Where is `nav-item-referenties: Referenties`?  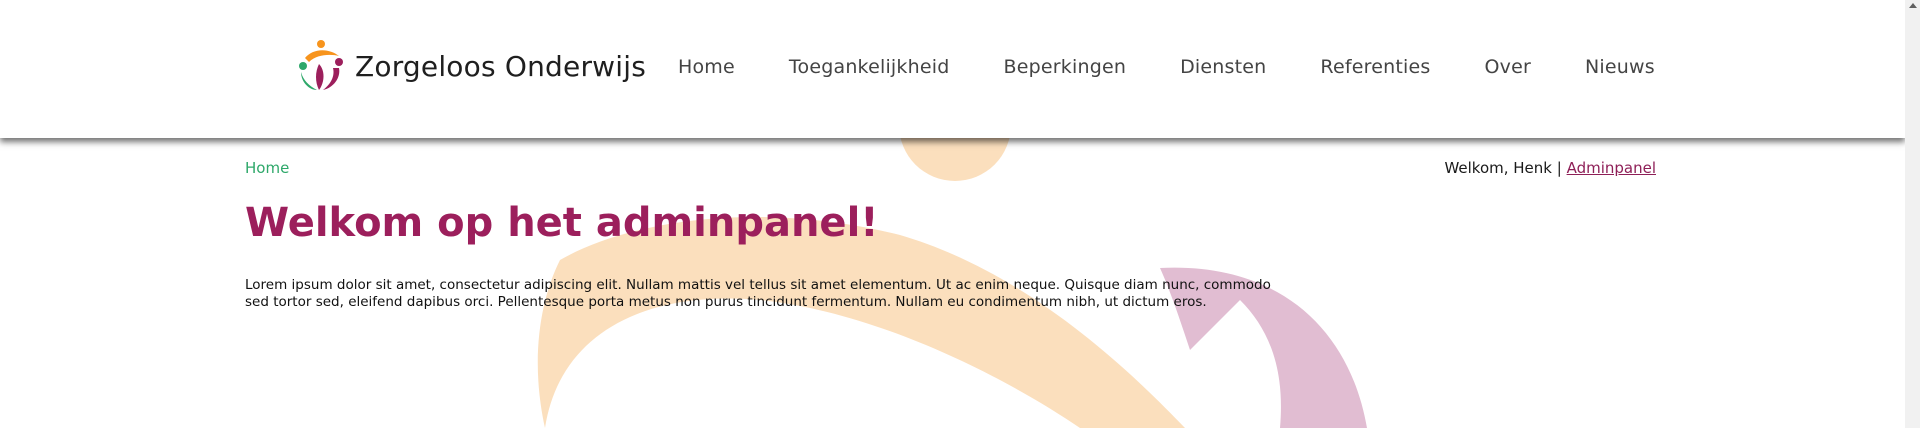 nav-item-referenties: Referenties is located at coordinates (1375, 67).